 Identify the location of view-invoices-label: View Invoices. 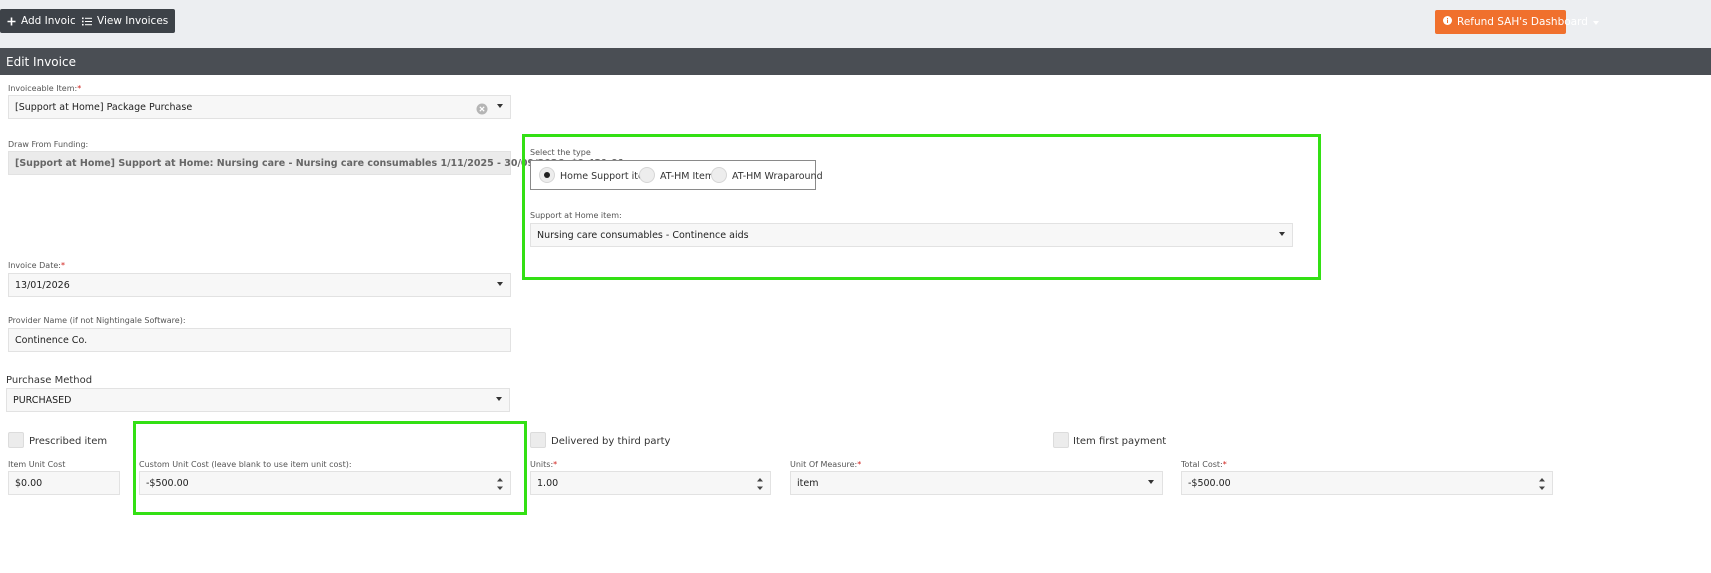
(133, 21).